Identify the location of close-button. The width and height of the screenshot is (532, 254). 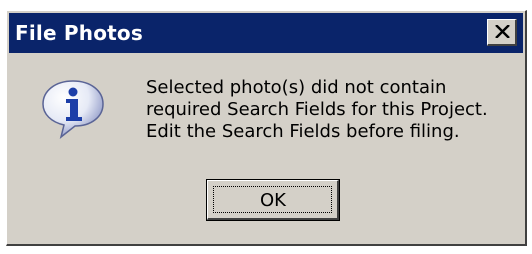
(502, 32).